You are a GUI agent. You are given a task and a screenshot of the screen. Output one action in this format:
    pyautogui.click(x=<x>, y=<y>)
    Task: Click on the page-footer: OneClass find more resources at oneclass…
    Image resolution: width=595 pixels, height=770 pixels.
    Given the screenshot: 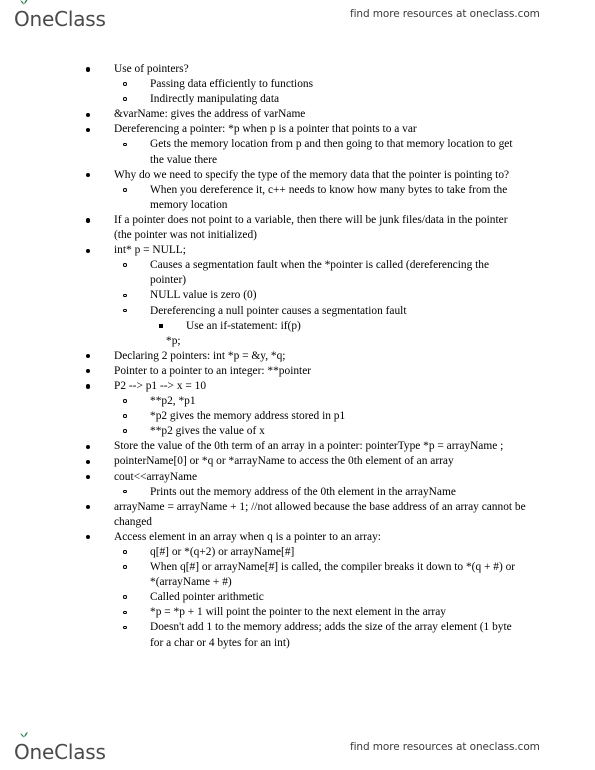 What is the action you would take?
    pyautogui.click(x=297, y=749)
    